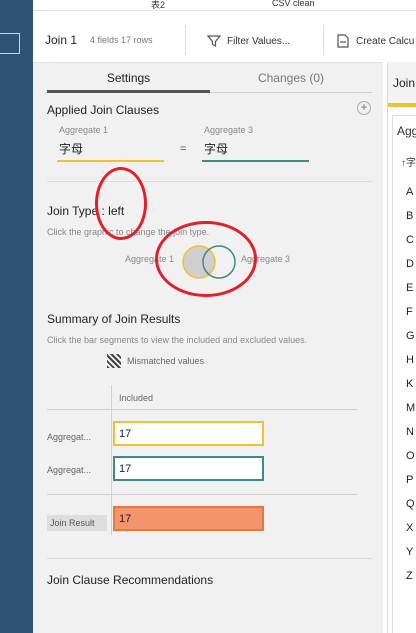 The image size is (416, 633). I want to click on clause-left-label: Aggregate 1, so click(84, 130).